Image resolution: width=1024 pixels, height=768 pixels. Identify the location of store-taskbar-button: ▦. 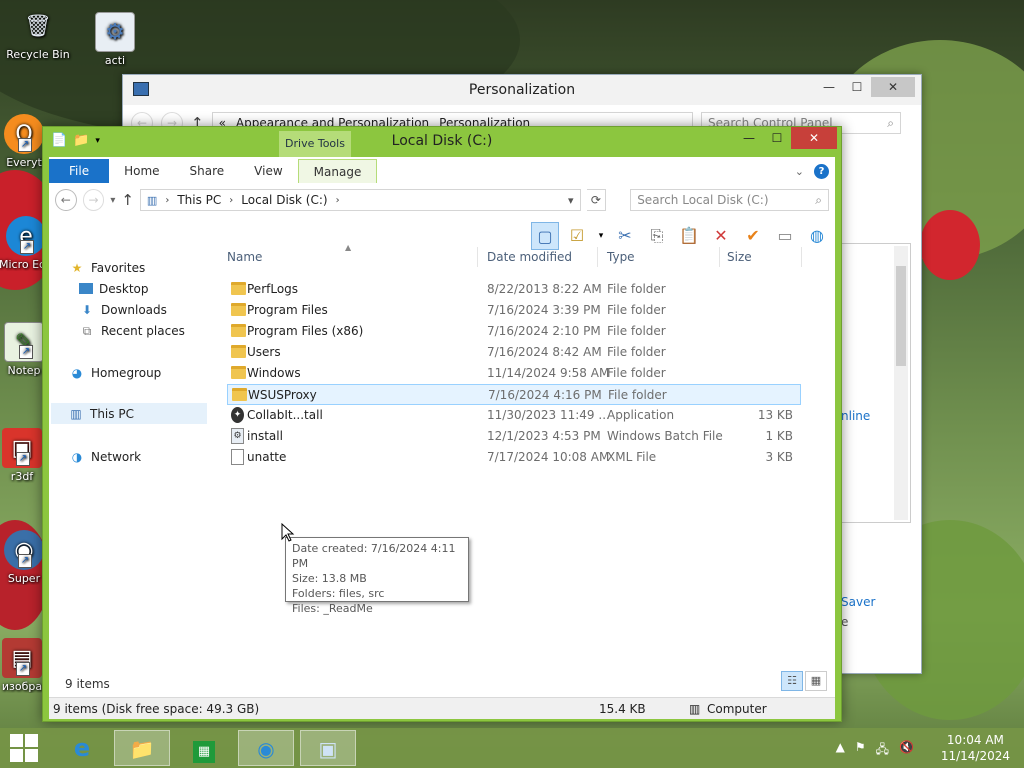
(204, 748).